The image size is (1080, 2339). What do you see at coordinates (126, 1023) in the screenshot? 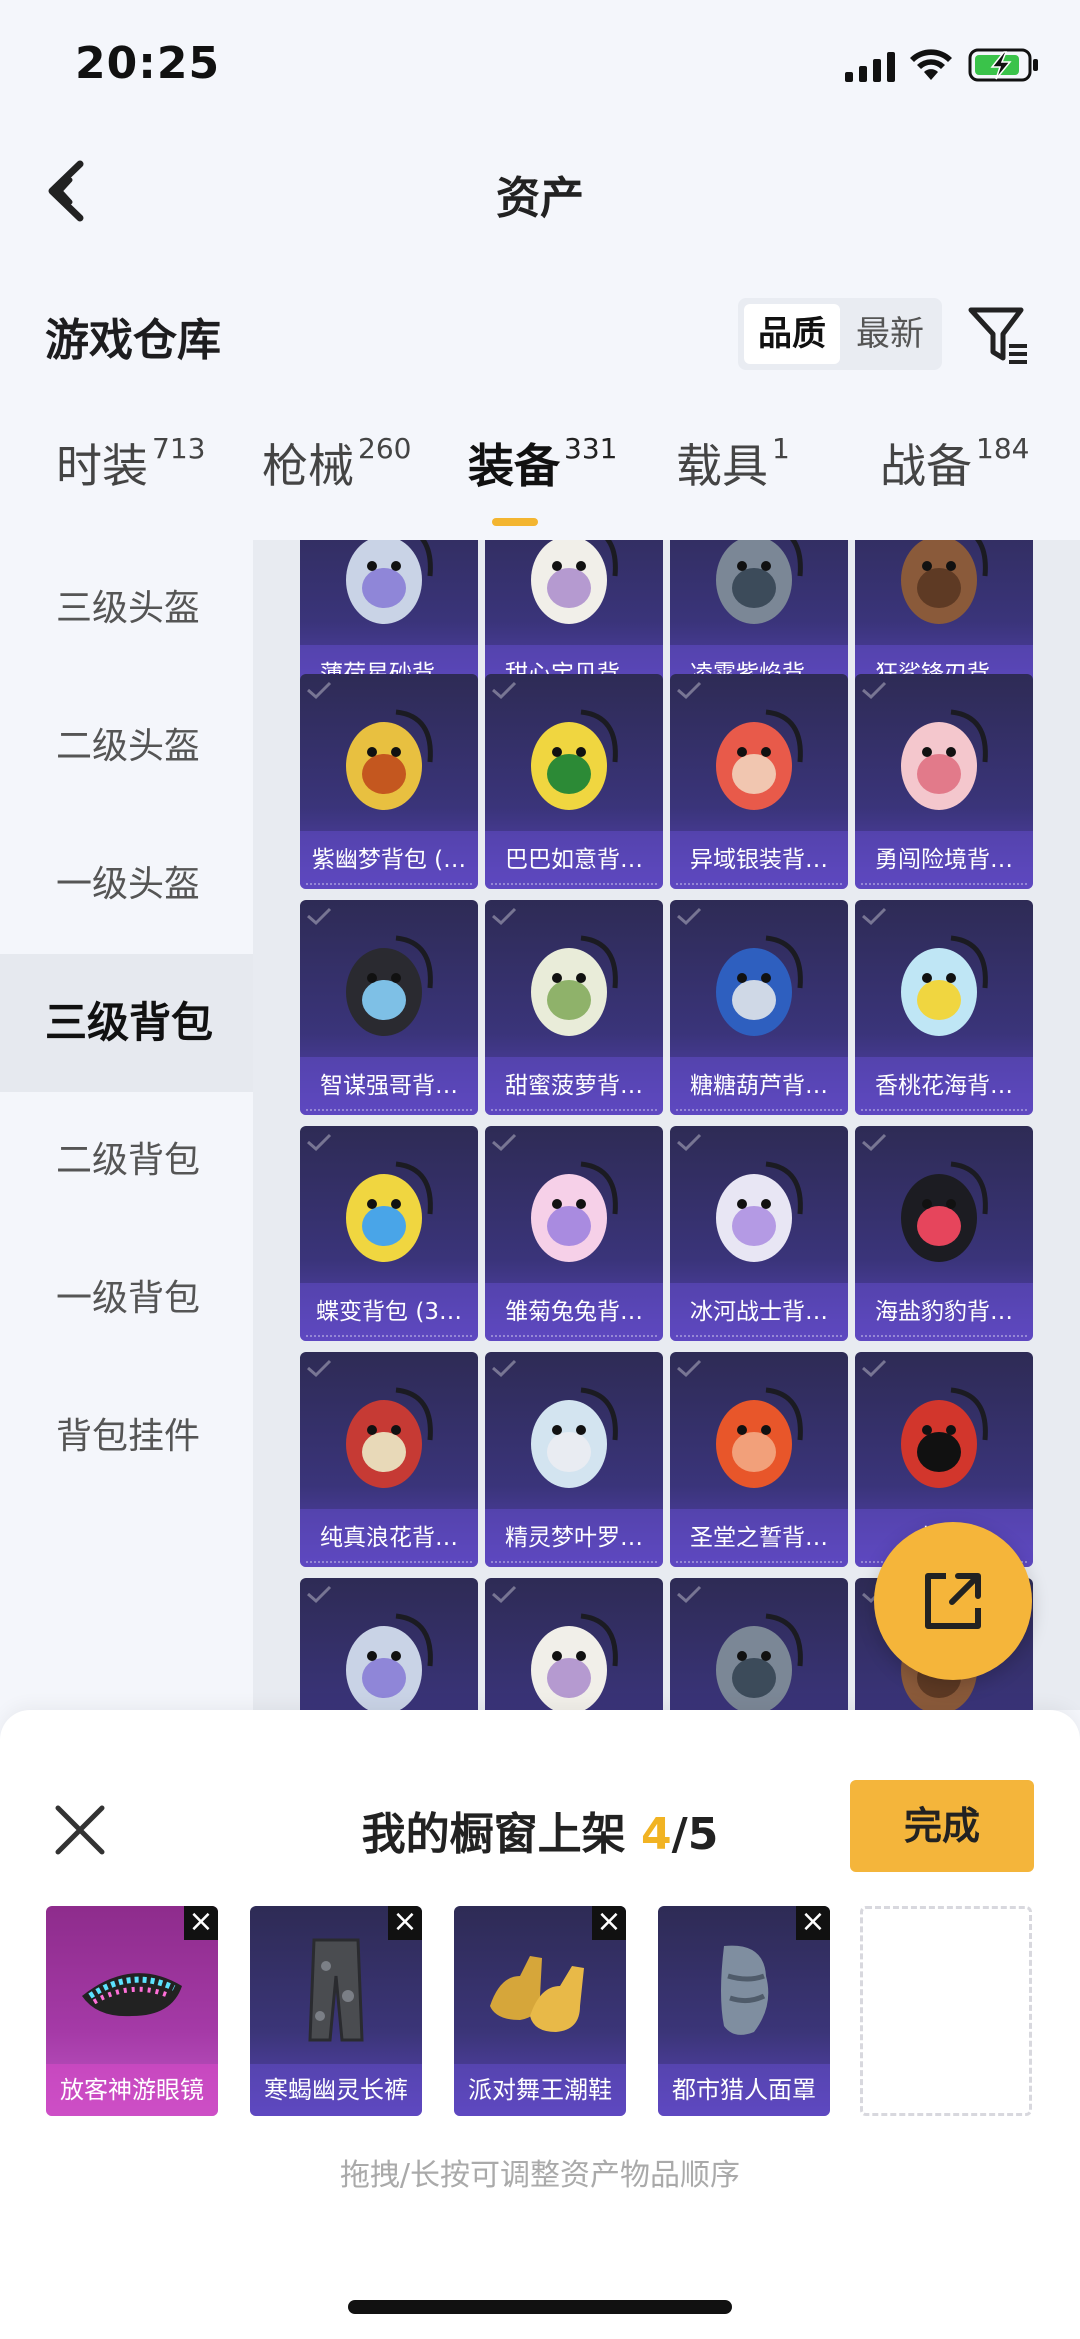
I see `sidebar-item-backpack-3: 三级背包` at bounding box center [126, 1023].